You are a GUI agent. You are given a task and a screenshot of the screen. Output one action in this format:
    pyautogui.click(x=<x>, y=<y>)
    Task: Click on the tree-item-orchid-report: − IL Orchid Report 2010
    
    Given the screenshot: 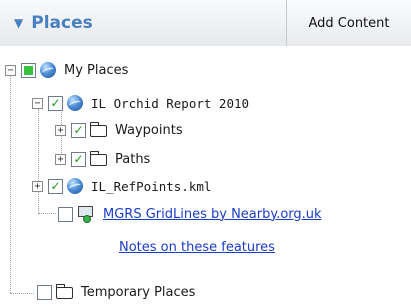 What is the action you would take?
    pyautogui.click(x=140, y=103)
    